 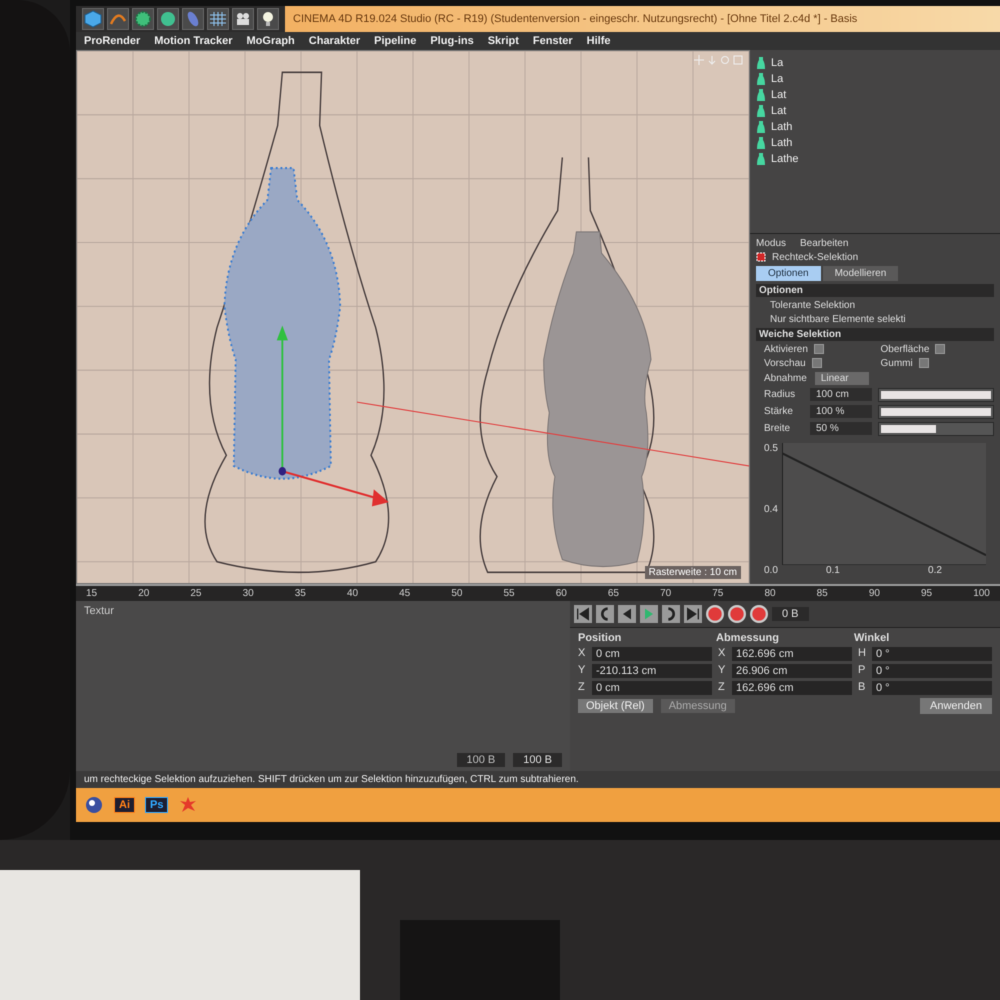 What do you see at coordinates (537, 760) in the screenshot?
I see `end-frame-field: 100 B` at bounding box center [537, 760].